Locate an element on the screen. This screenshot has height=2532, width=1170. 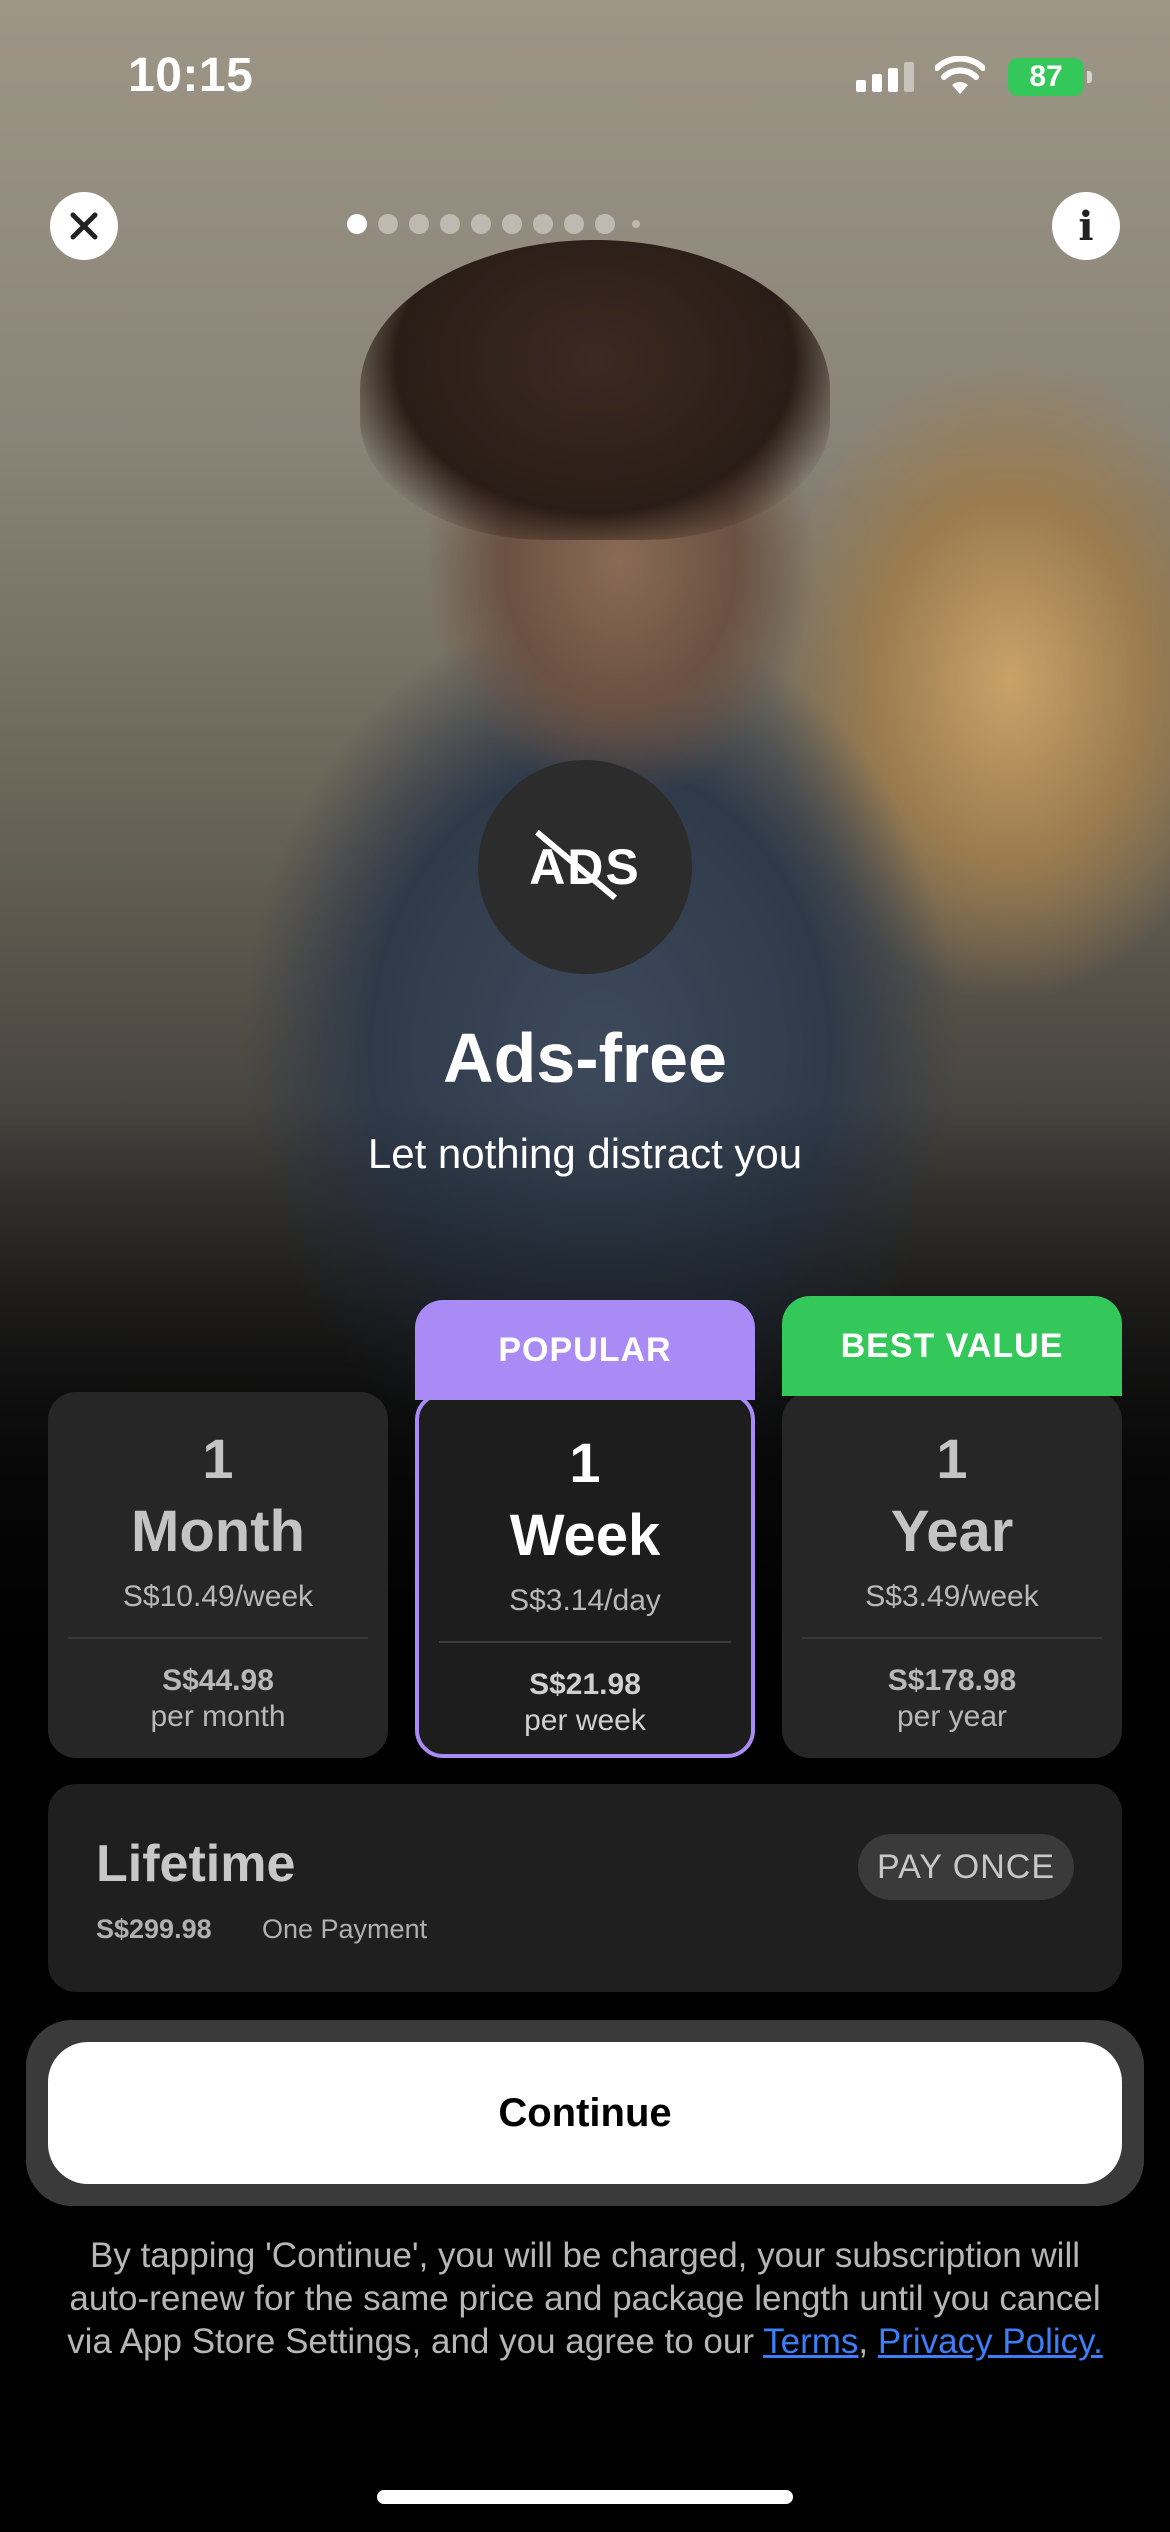
plan-duration-unit: Week is located at coordinates (585, 1535).